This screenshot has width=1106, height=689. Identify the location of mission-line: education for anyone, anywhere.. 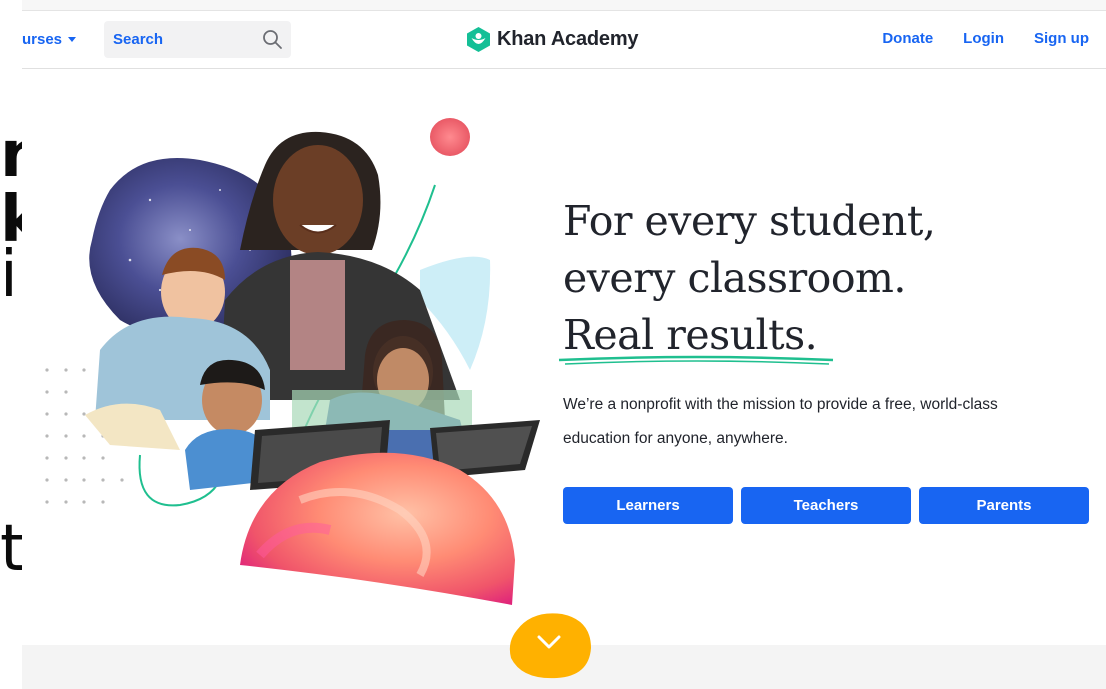
(675, 438).